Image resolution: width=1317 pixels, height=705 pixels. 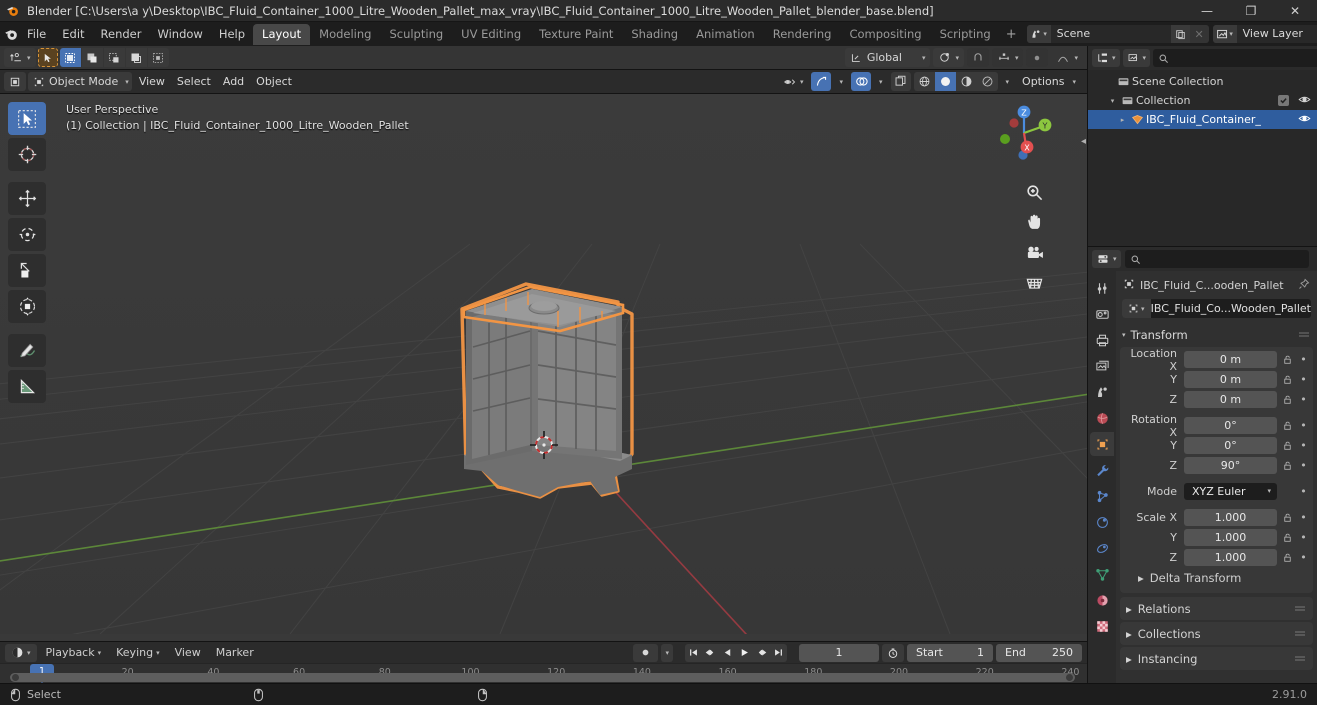 I want to click on frame-end-field: End 250, so click(x=1039, y=652).